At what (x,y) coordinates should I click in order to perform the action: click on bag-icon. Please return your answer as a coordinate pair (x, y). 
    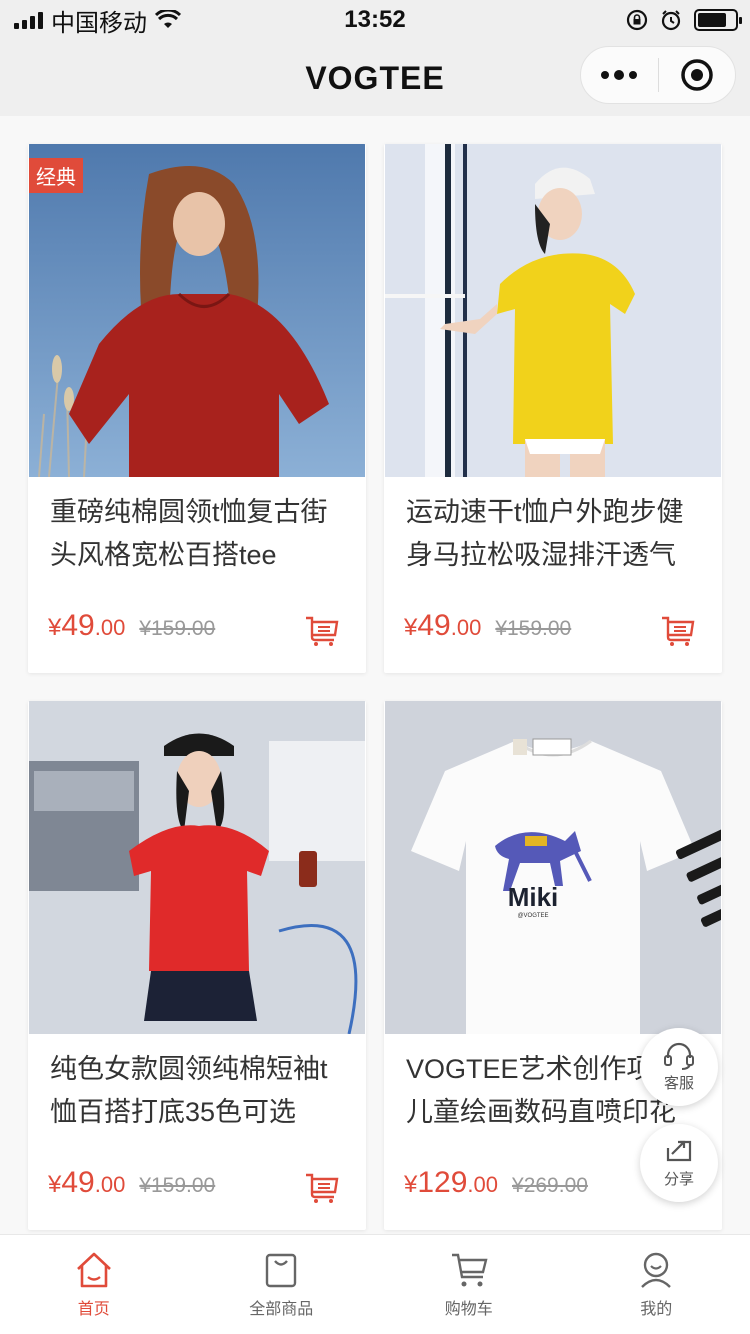
    Looking at the image, I should click on (281, 1270).